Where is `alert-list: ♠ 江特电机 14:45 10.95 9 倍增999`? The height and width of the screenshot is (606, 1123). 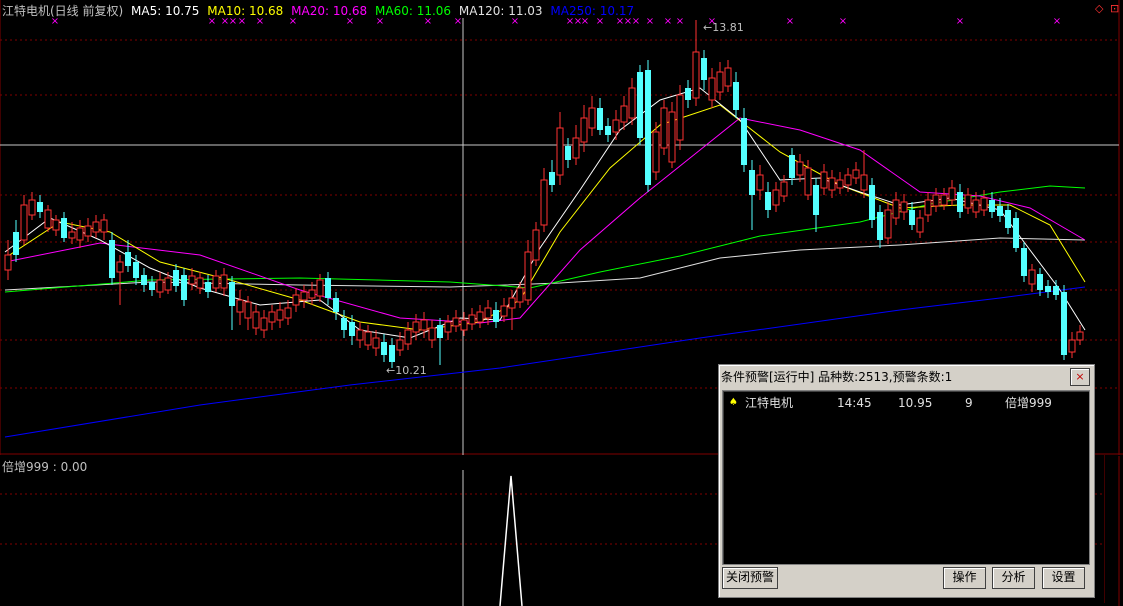 alert-list: ♠ 江特电机 14:45 10.95 9 倍增999 is located at coordinates (906, 477).